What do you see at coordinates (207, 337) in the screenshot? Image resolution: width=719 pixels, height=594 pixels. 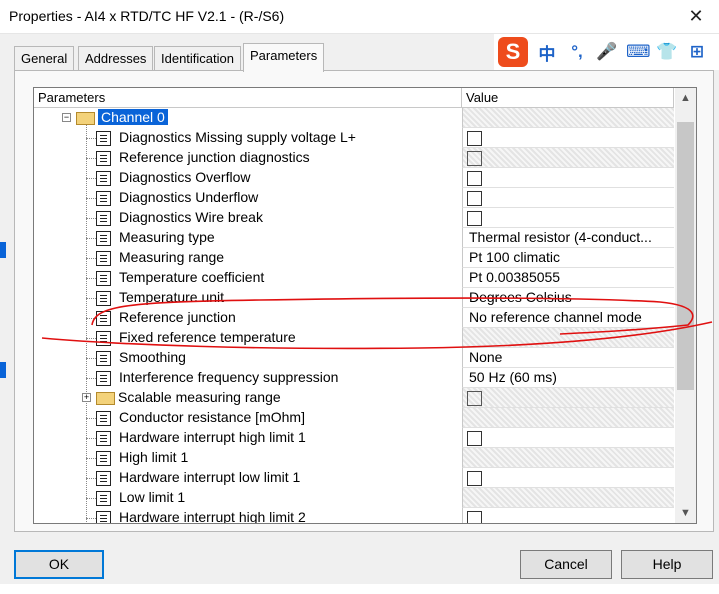 I see `row-label: Fixed reference temperature` at bounding box center [207, 337].